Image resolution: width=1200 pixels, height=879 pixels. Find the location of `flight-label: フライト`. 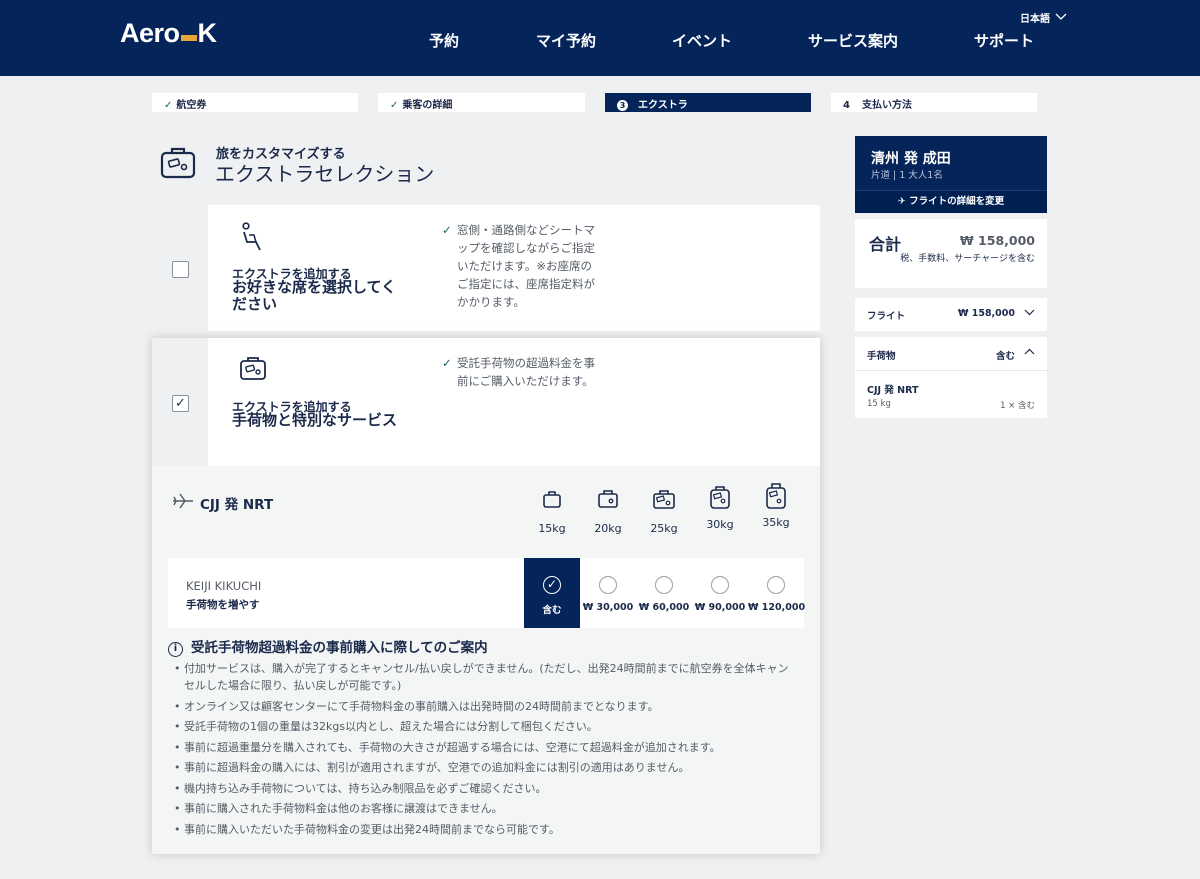

flight-label: フライト is located at coordinates (886, 316).